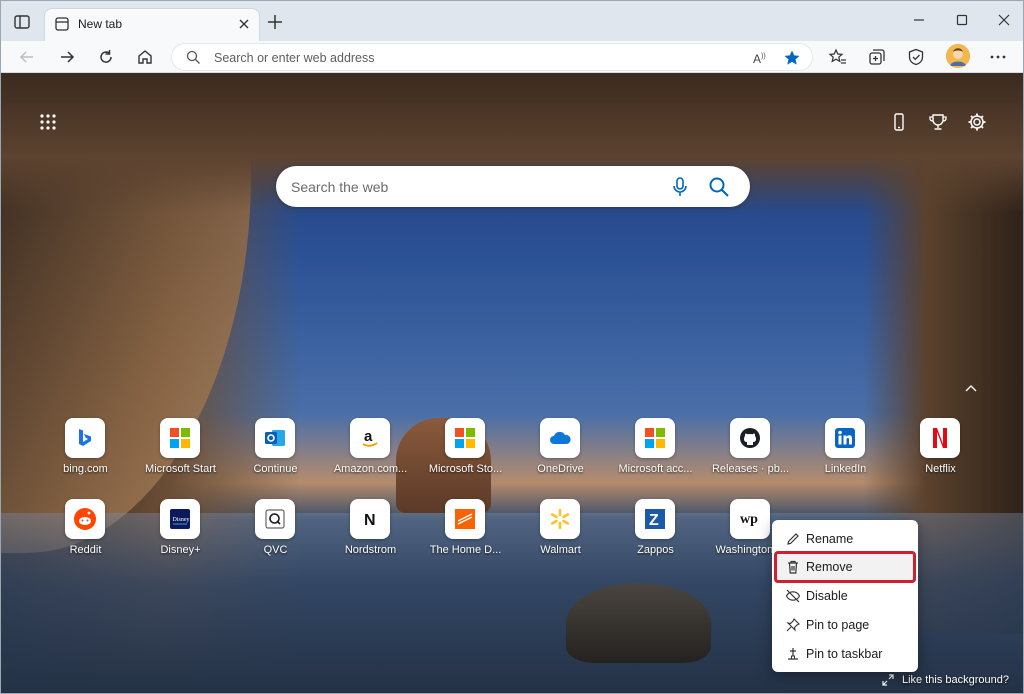 The width and height of the screenshot is (1024, 694). I want to click on quick-link-bing: bing.com, so click(85, 453).